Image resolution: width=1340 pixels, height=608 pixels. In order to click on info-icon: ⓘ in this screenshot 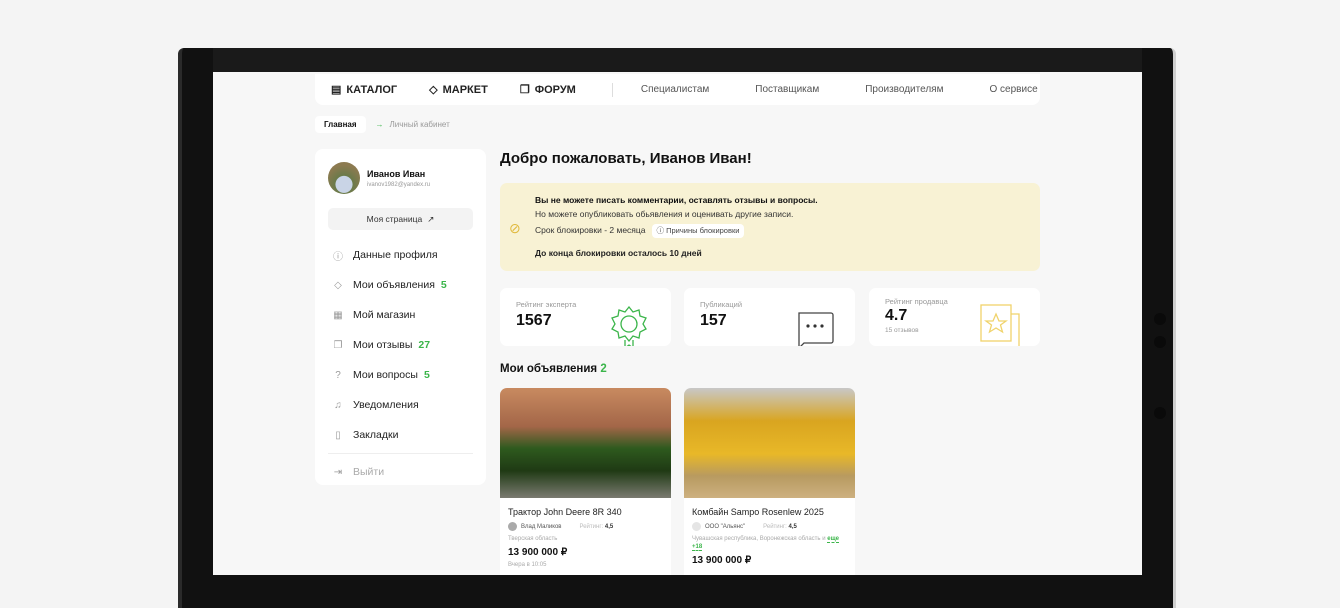, I will do `click(338, 257)`.